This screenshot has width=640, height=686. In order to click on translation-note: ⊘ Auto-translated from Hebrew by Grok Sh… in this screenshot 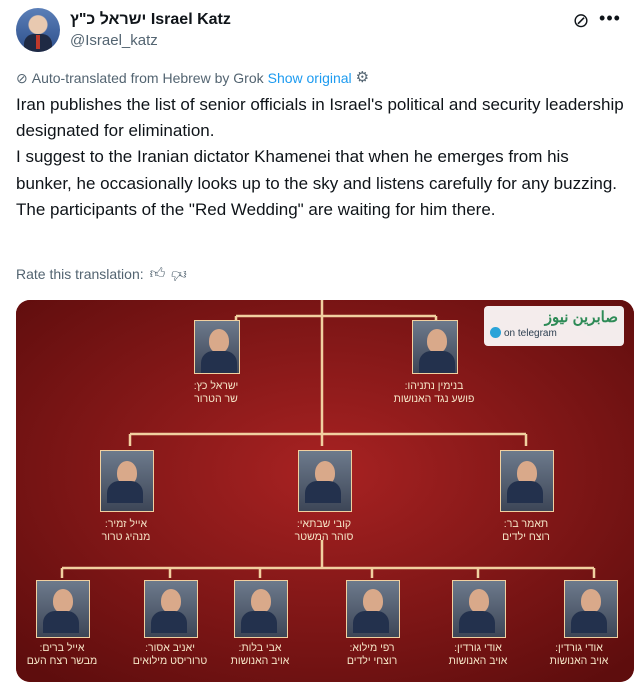, I will do `click(192, 78)`.